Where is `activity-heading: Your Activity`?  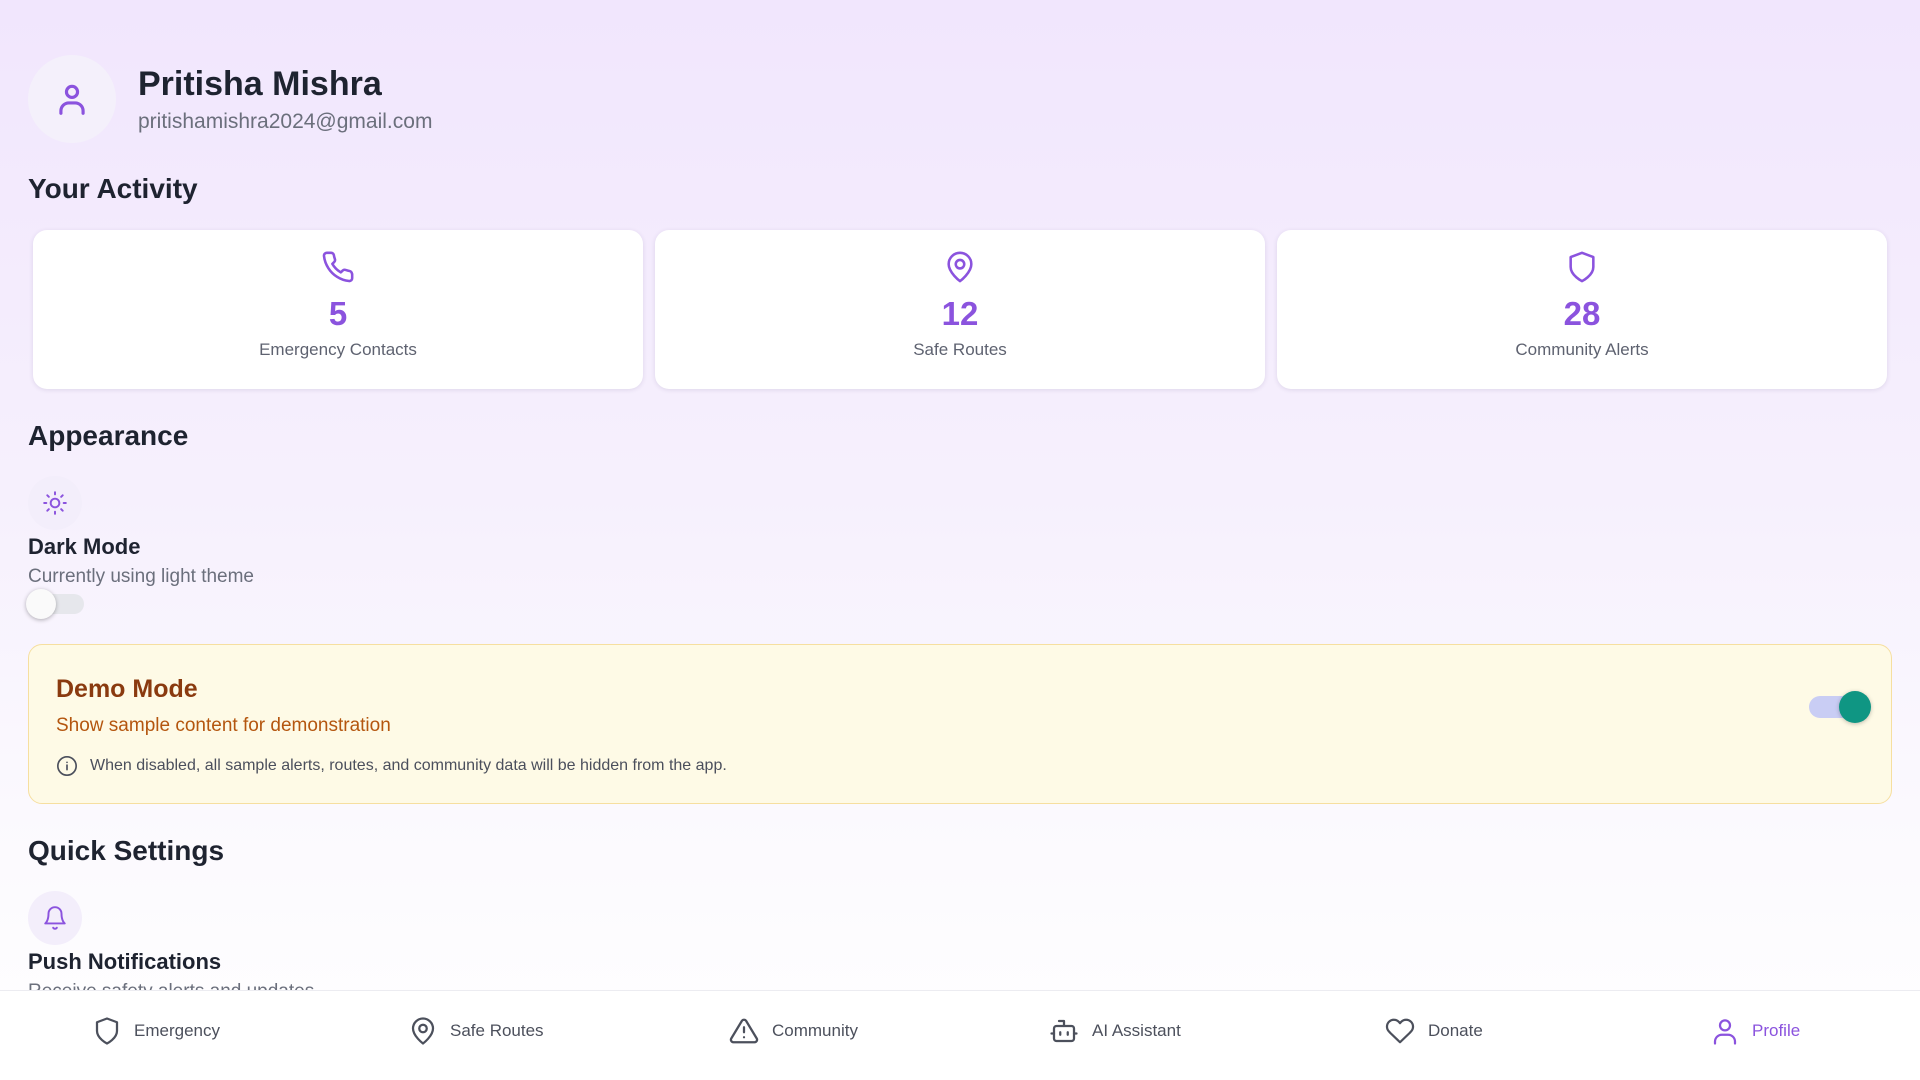
activity-heading: Your Activity is located at coordinates (113, 188).